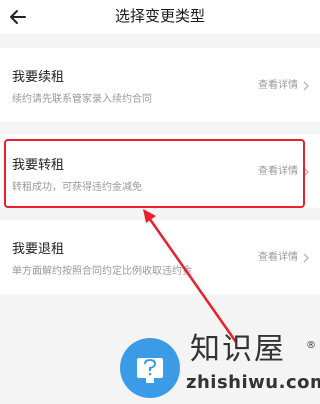 The image size is (320, 404). I want to click on option-description: 续约请先联系管家录入续约合同, so click(82, 99).